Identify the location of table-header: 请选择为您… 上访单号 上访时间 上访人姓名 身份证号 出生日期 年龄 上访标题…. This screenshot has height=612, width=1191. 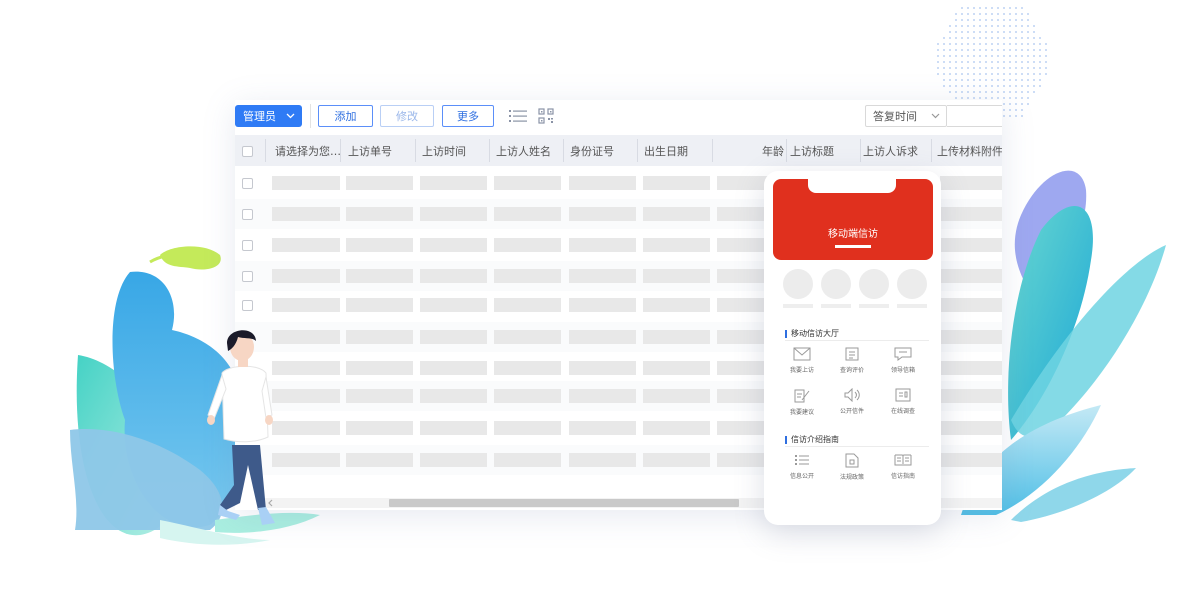
(618, 150).